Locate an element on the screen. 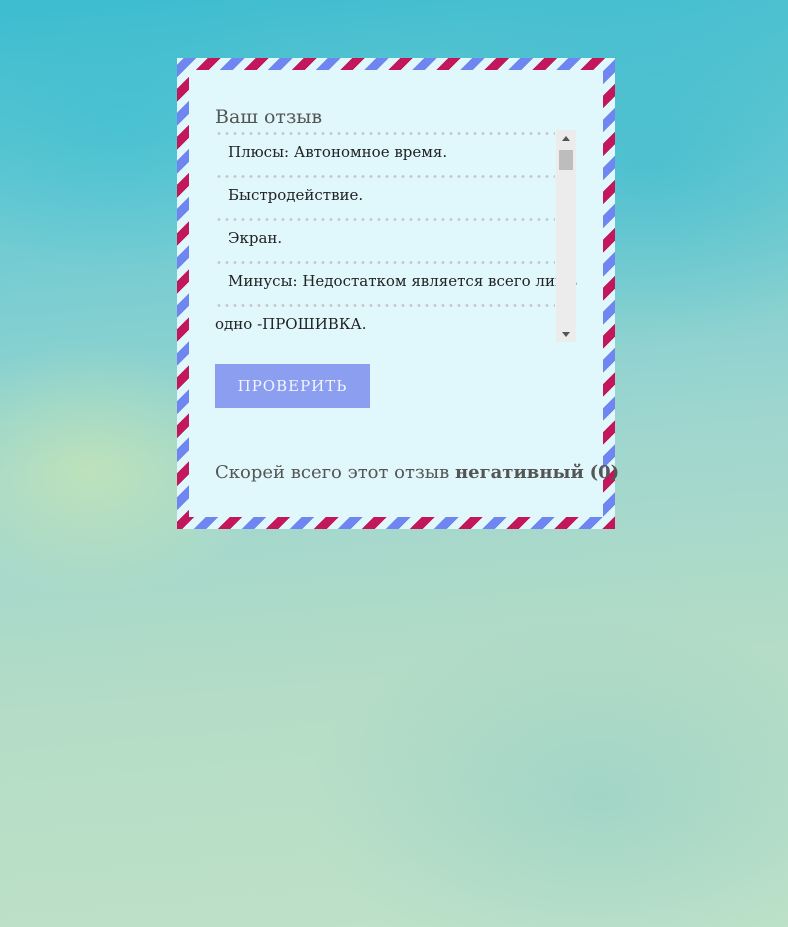 The height and width of the screenshot is (927, 788). result-sentiment: негативный is located at coordinates (519, 472).